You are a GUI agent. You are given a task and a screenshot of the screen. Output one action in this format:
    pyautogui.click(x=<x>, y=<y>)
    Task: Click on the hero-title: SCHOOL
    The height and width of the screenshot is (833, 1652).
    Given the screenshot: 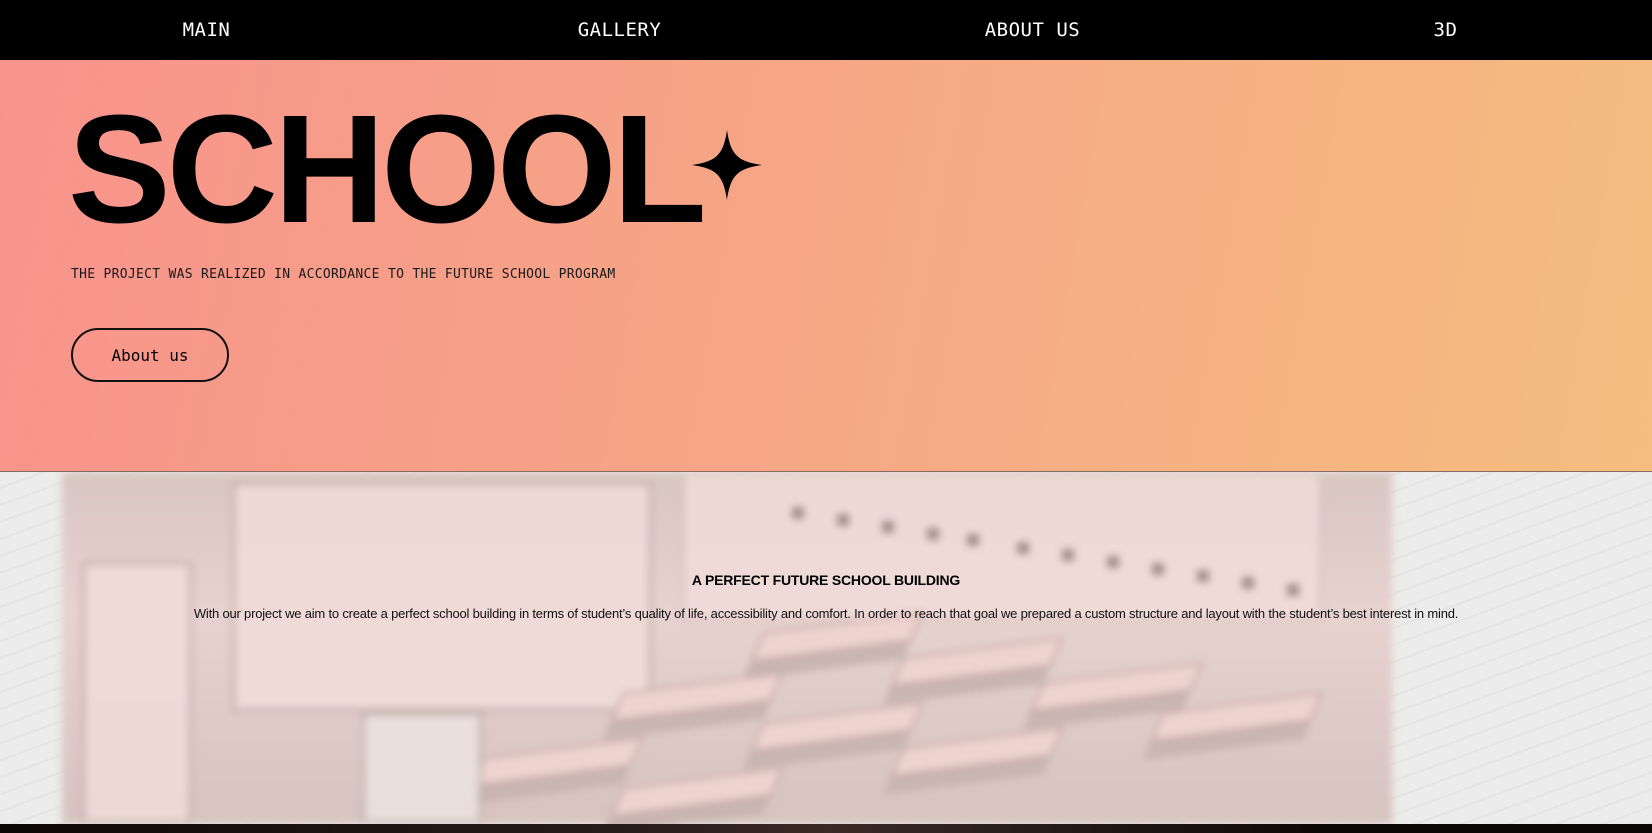 What is the action you would take?
    pyautogui.click(x=387, y=169)
    